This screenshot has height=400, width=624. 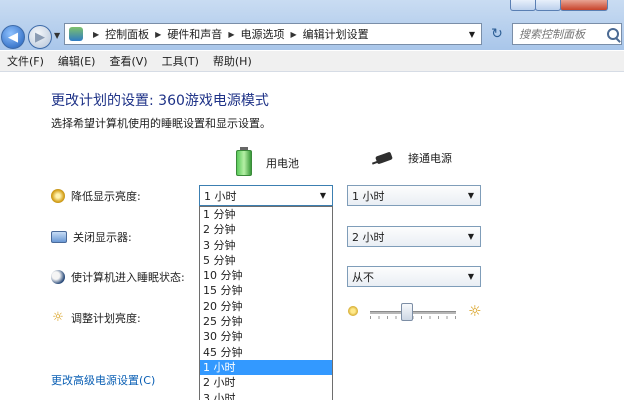 I want to click on back-button: ◀, so click(x=13, y=37).